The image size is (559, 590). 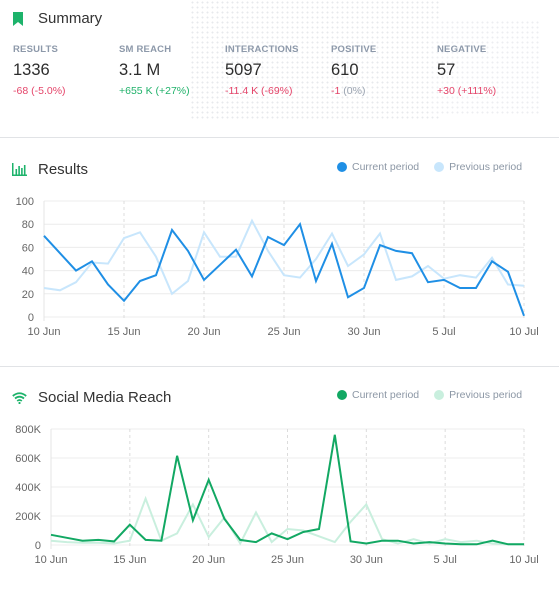 I want to click on metric-change: -11.4 K, so click(x=242, y=91).